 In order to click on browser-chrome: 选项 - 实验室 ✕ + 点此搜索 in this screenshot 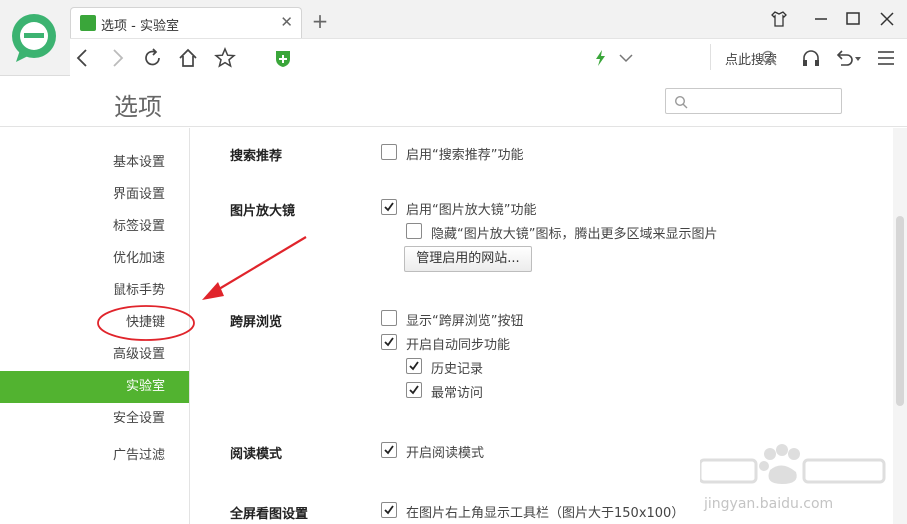, I will do `click(453, 38)`.